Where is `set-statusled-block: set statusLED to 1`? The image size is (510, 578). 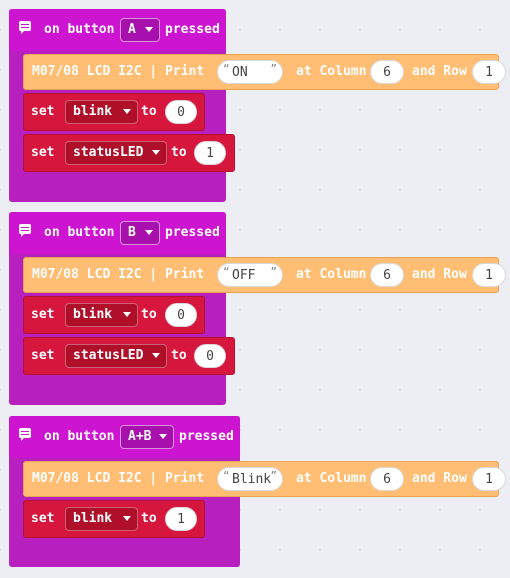
set-statusled-block: set statusLED to 1 is located at coordinates (129, 153).